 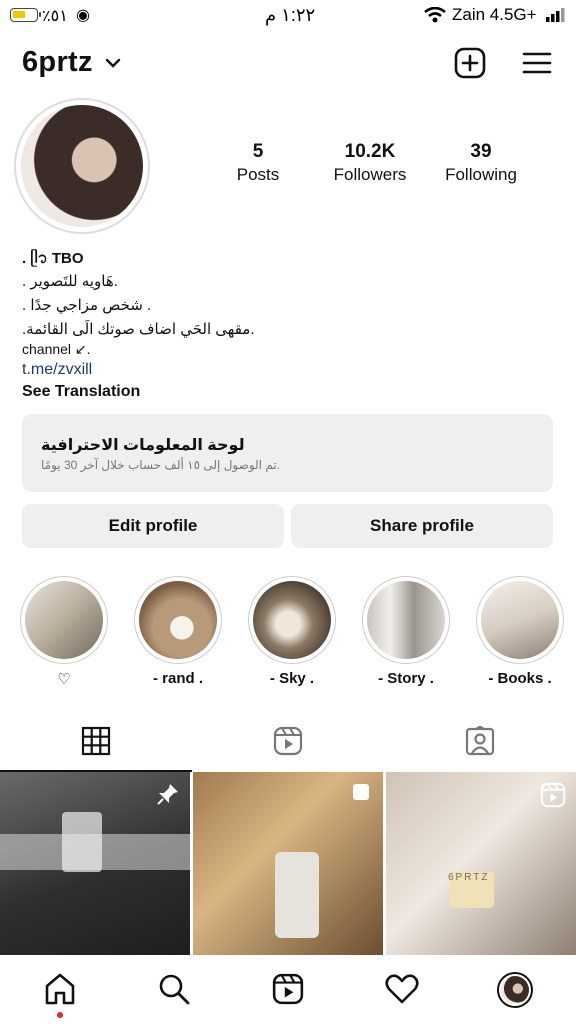 I want to click on followers-label: Followers, so click(x=370, y=174).